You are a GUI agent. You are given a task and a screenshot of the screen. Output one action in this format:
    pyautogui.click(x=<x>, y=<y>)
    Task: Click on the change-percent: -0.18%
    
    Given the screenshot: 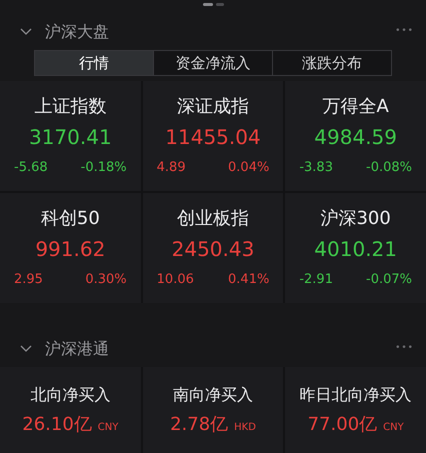 What is the action you would take?
    pyautogui.click(x=103, y=168)
    